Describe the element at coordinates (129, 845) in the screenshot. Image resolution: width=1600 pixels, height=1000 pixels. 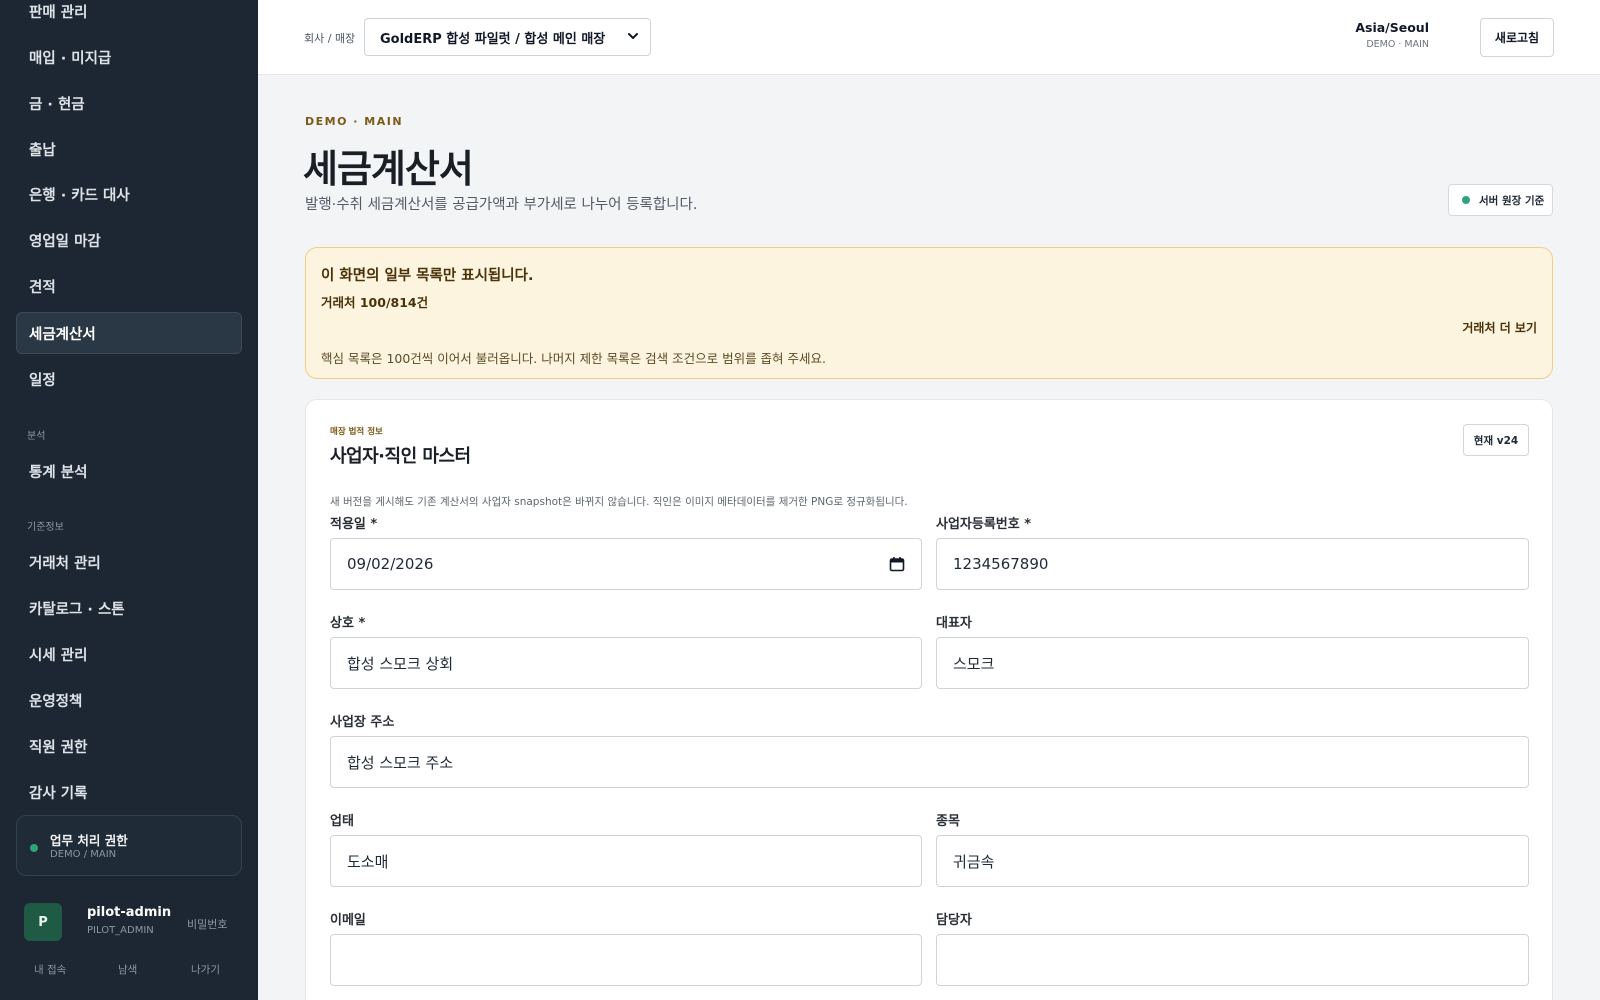
I see `permission-card: 업무 처리 권한 DEMO / MAIN` at that location.